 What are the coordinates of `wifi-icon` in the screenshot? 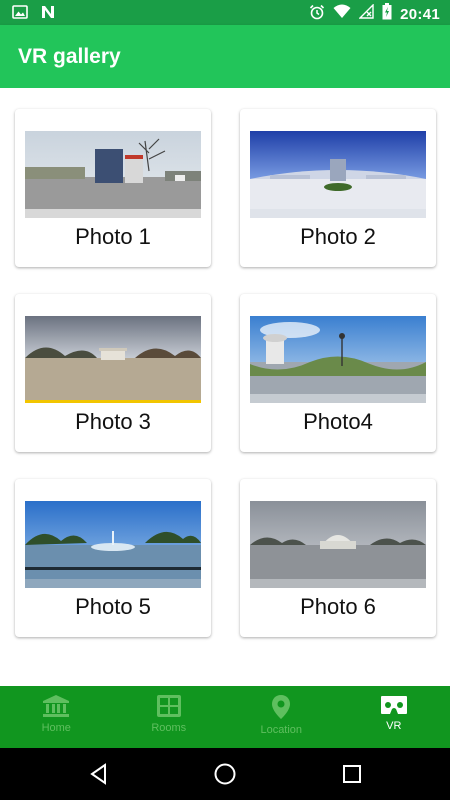 It's located at (342, 14).